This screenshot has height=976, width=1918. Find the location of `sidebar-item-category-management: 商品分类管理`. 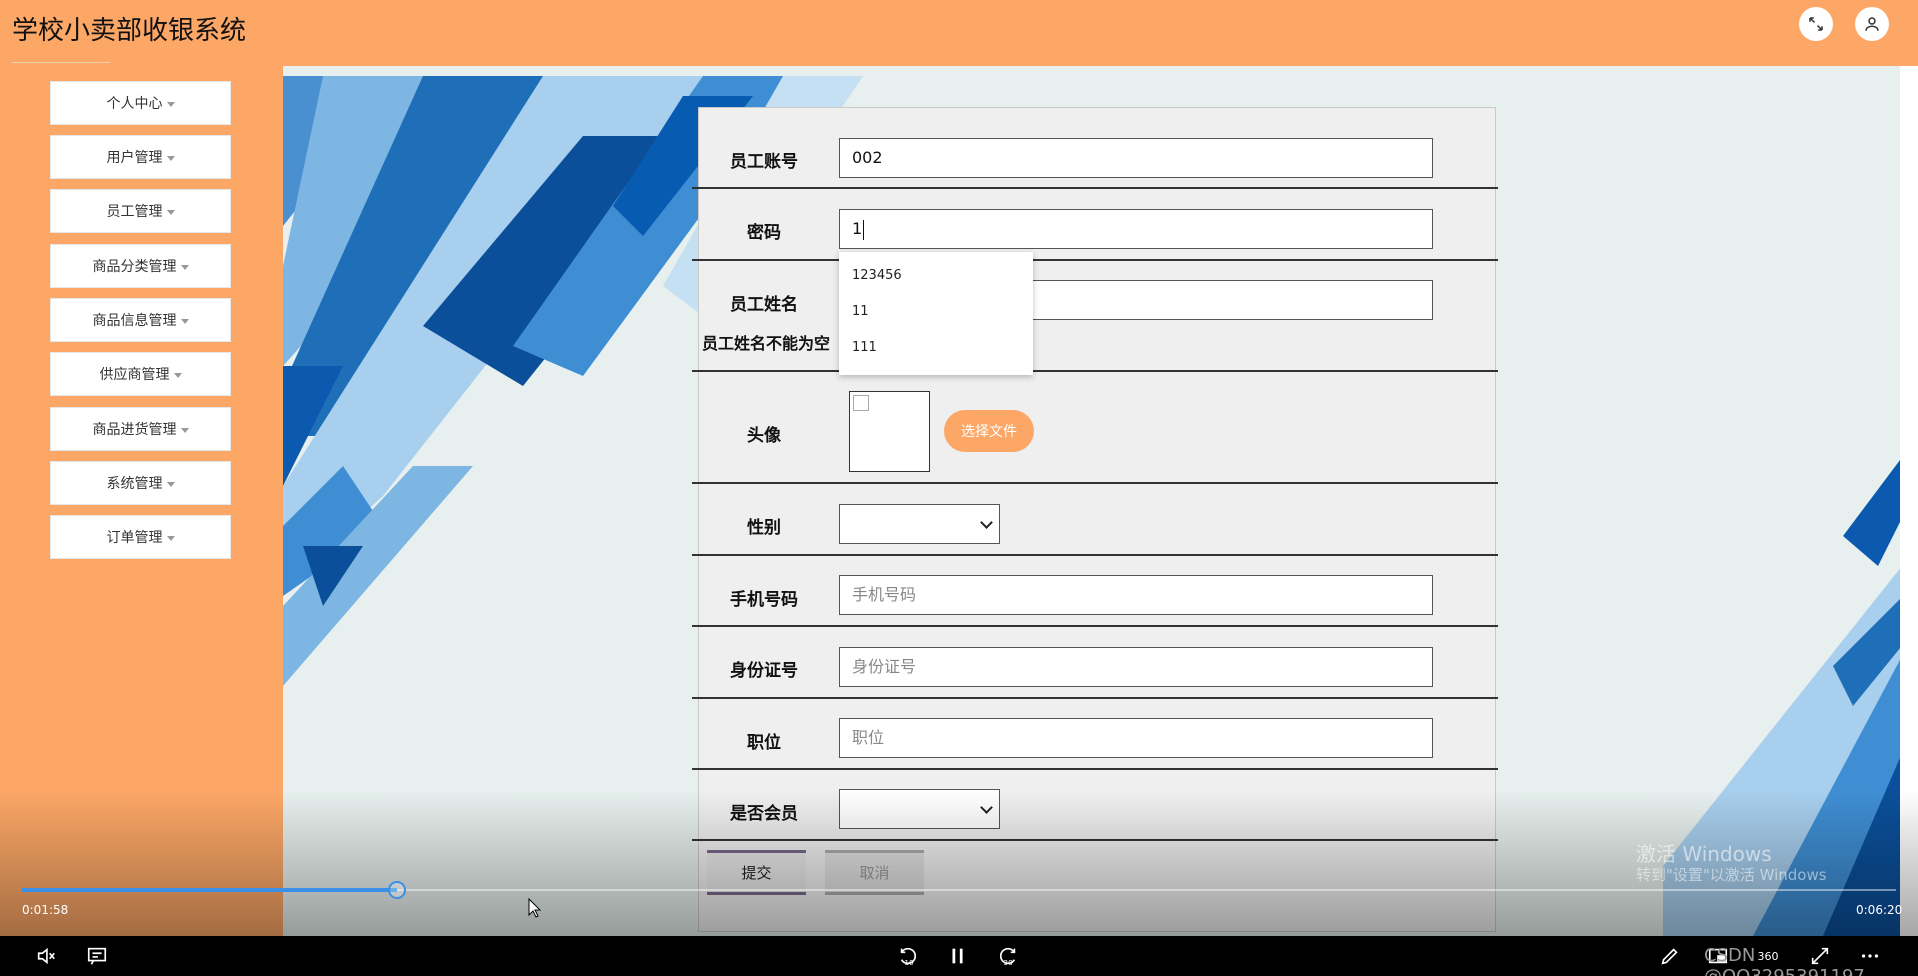

sidebar-item-category-management: 商品分类管理 is located at coordinates (140, 266).